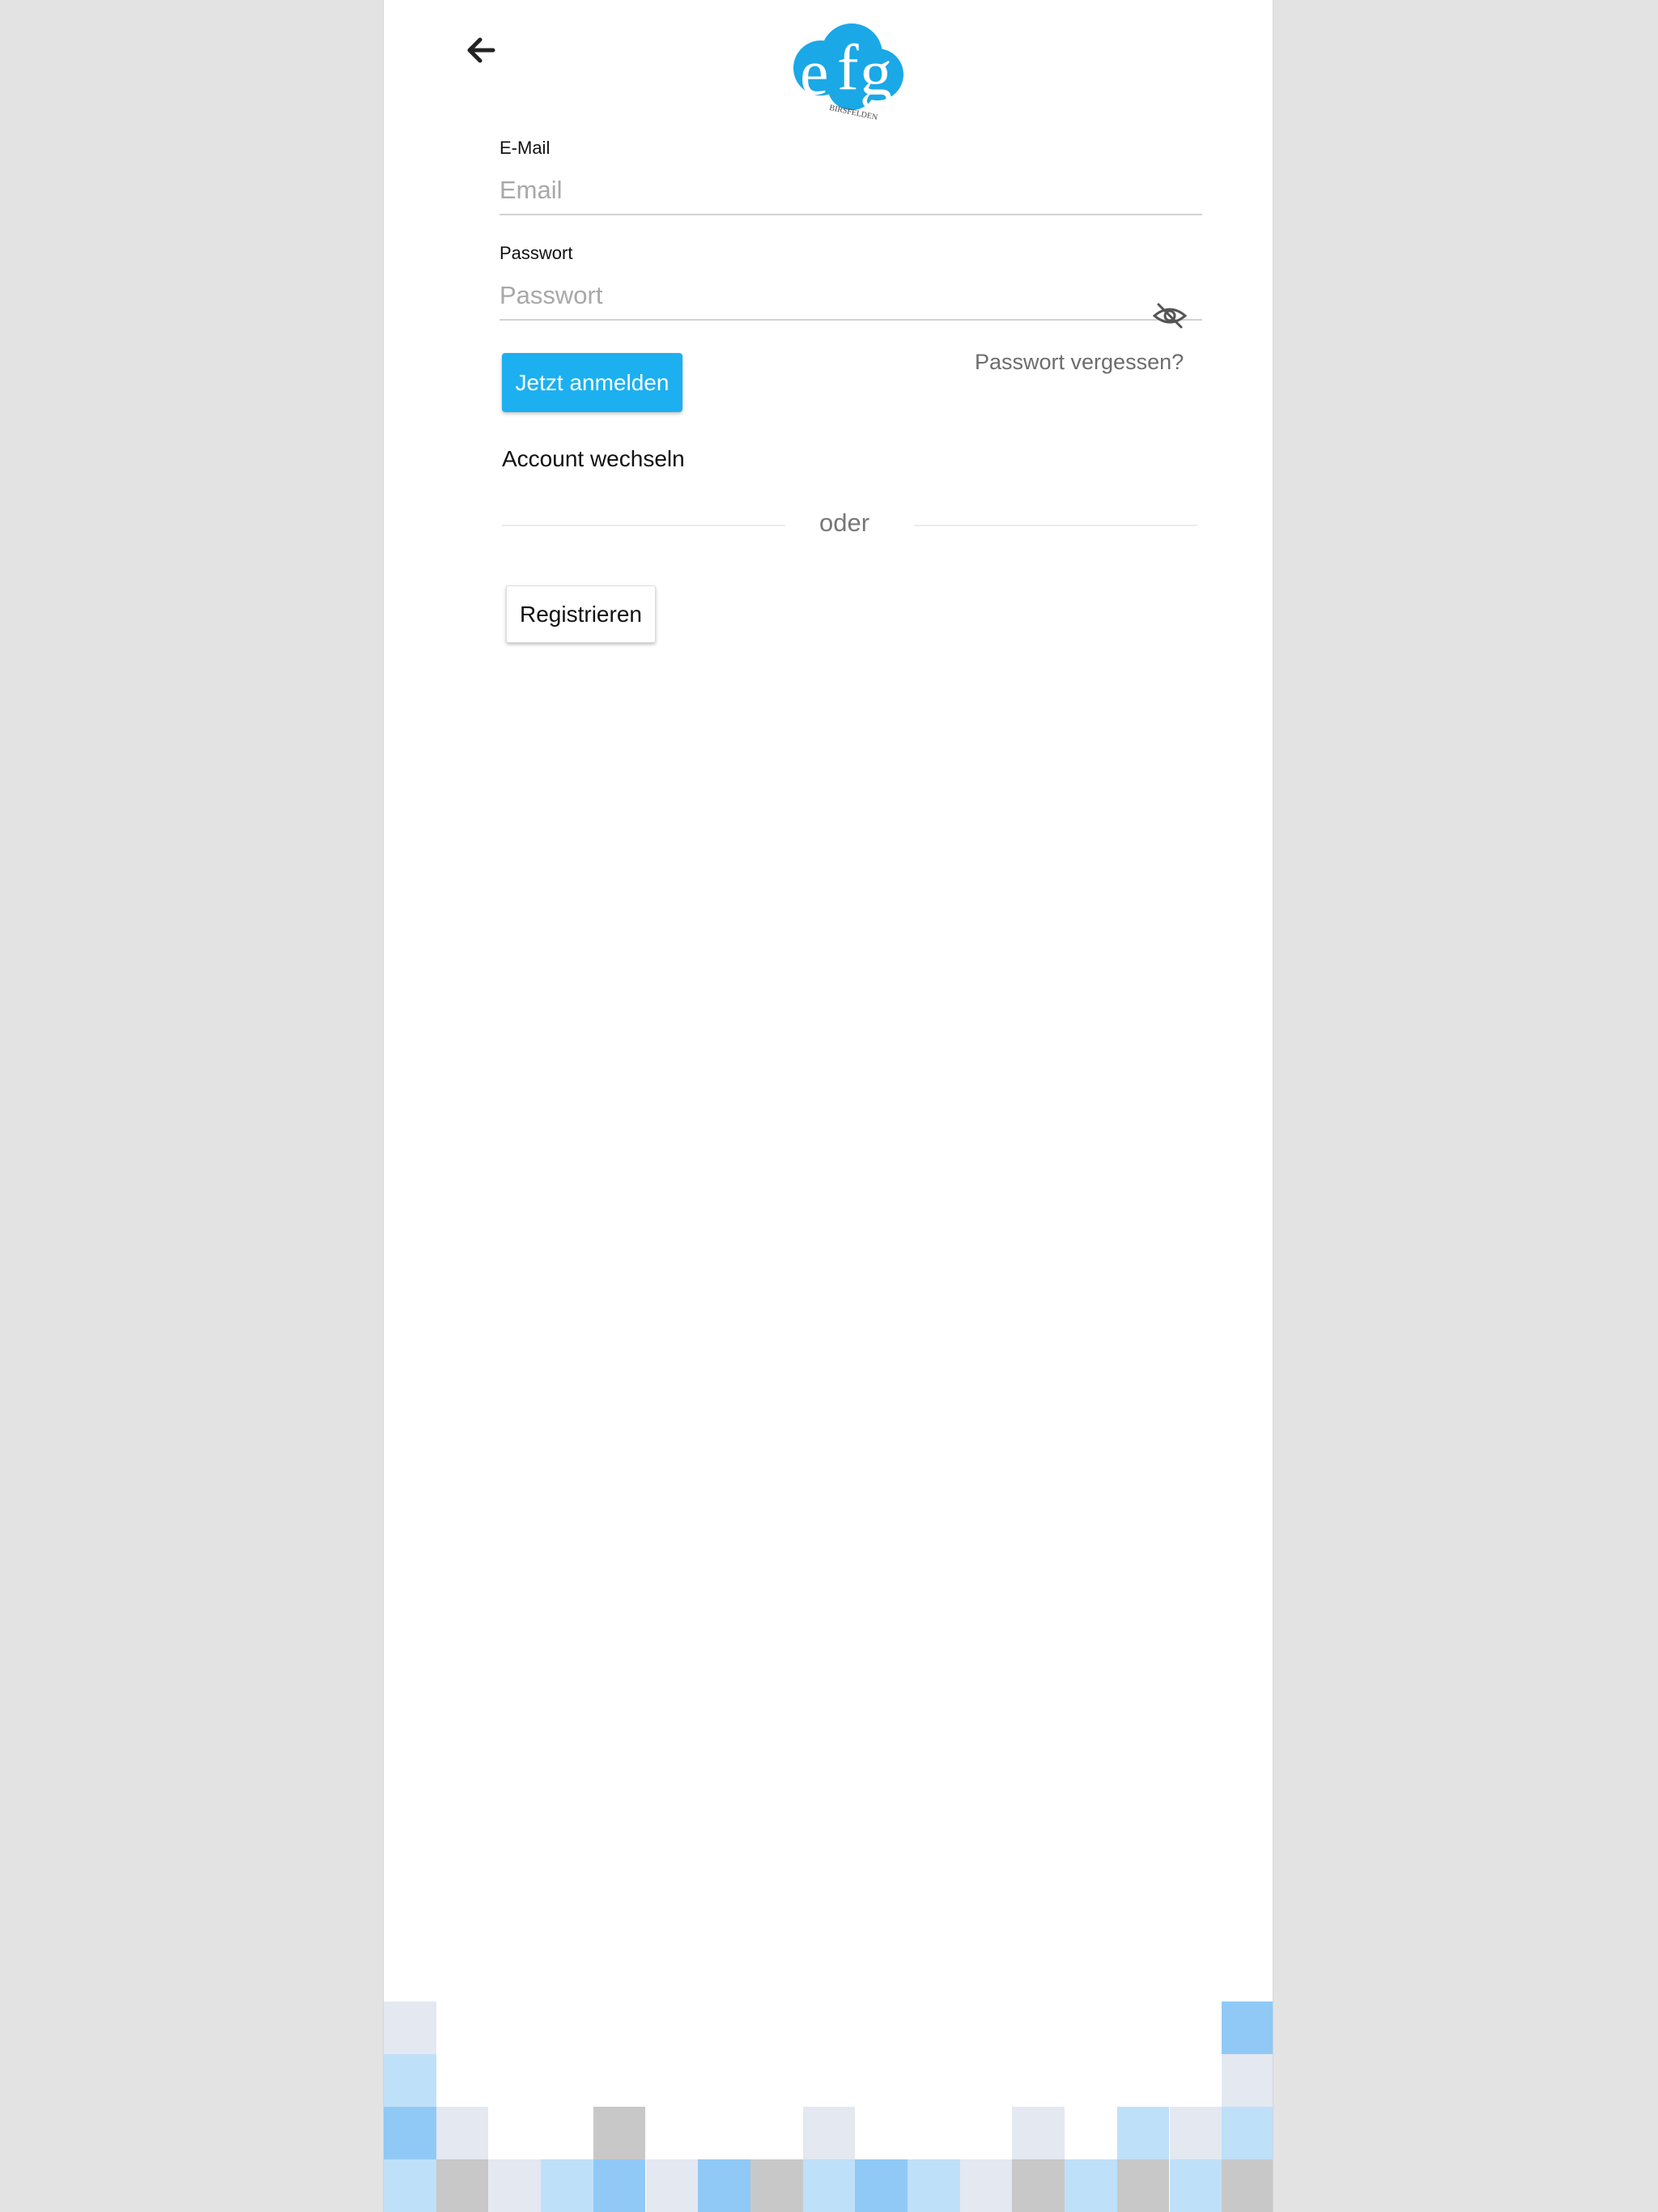 The width and height of the screenshot is (1658, 2212). I want to click on register-button: Registrieren, so click(581, 614).